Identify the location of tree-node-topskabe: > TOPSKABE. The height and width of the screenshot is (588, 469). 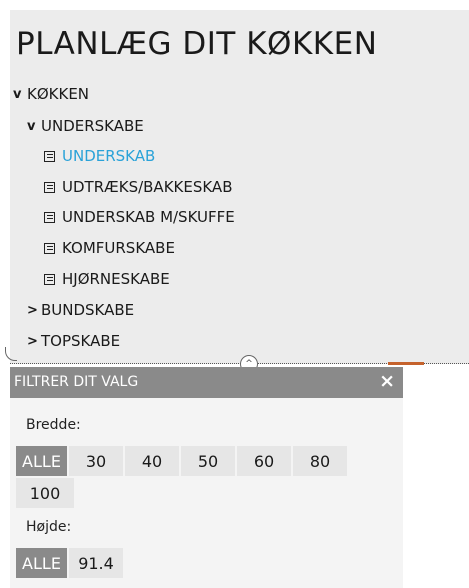
(73, 341).